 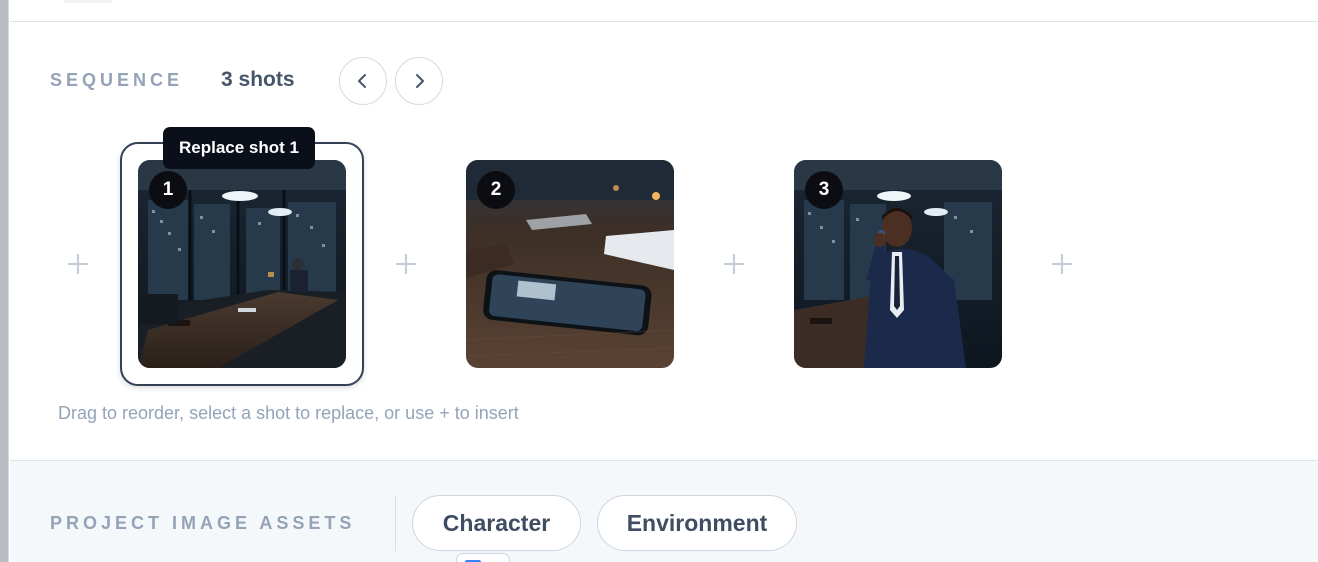 I want to click on assets-divider, so click(x=395, y=523).